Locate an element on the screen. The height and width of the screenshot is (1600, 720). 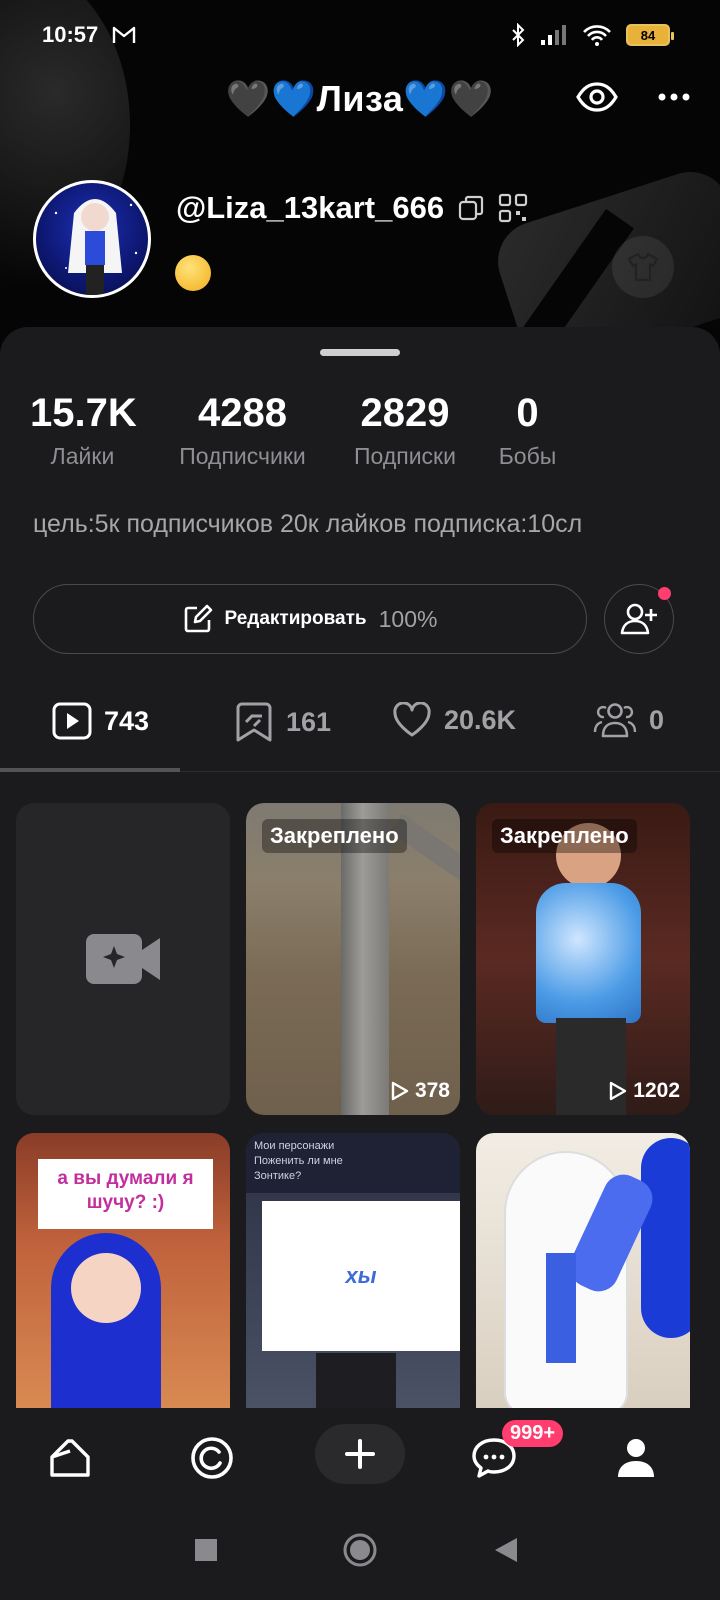
tab-liked: 20.6K is located at coordinates (454, 720).